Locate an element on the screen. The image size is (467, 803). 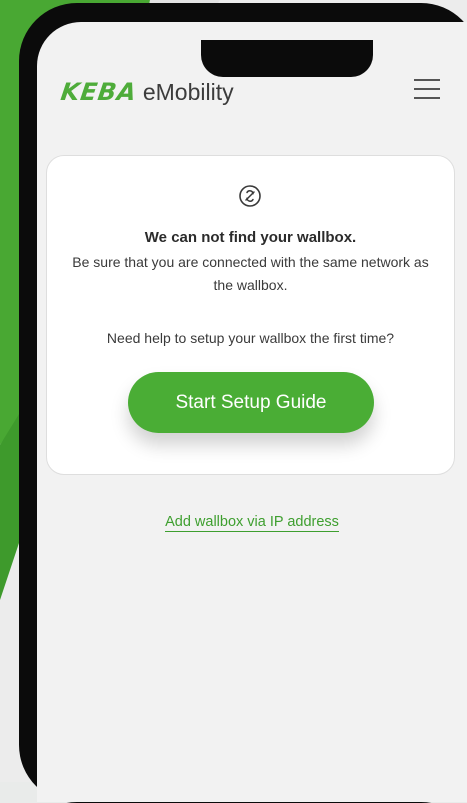
app-header: KEBA eMobility is located at coordinates (260, 92).